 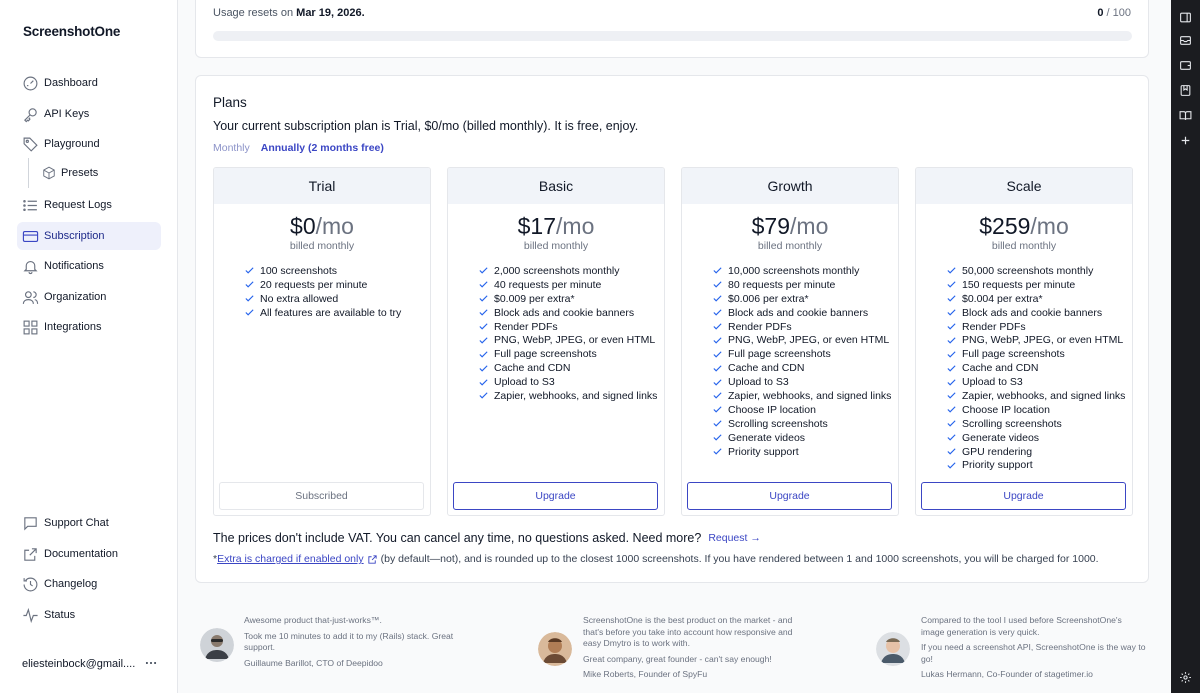 I want to click on sidebar-item-organization: Organization, so click(x=89, y=297).